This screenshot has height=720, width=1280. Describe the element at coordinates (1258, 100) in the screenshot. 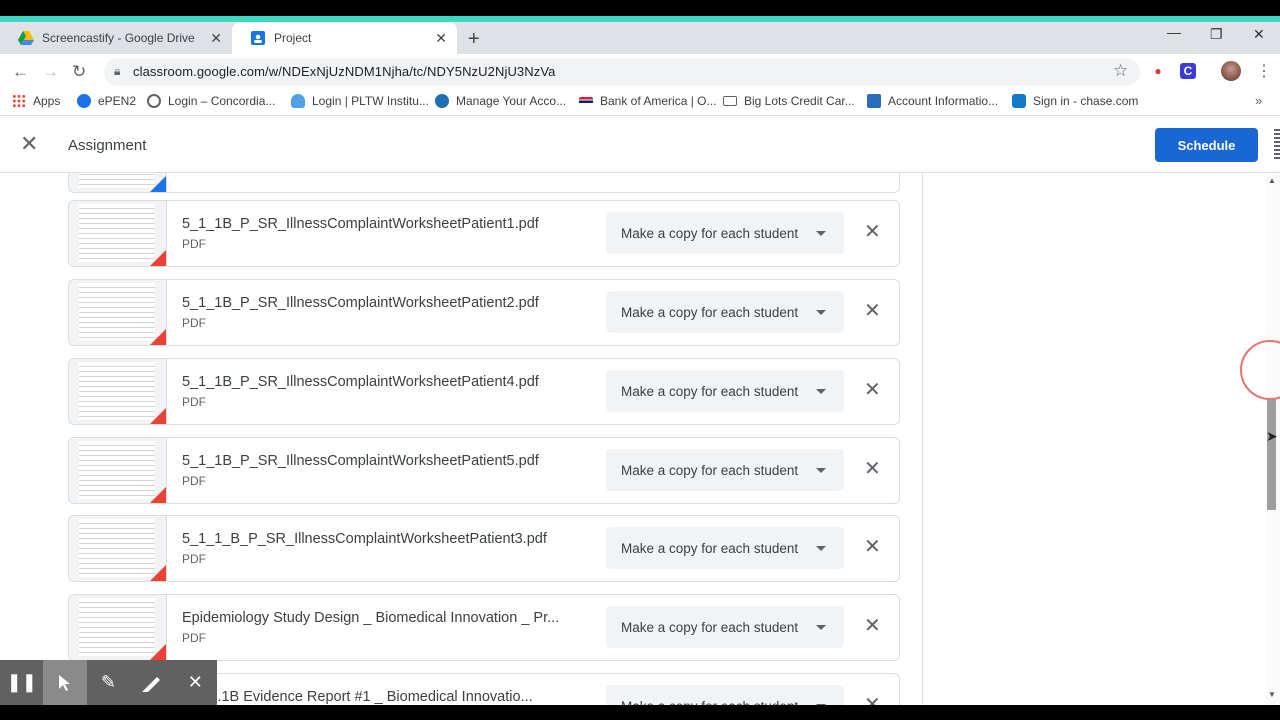

I see `more-bookmarks-icon: »` at that location.